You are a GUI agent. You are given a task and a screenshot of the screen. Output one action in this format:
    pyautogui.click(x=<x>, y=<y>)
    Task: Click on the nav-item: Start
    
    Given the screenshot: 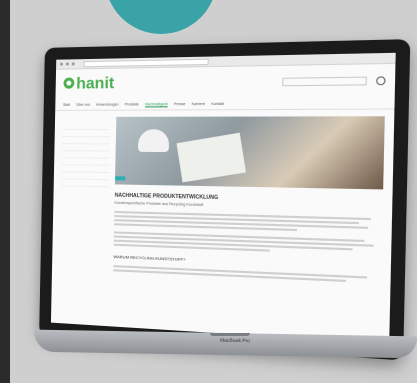 What is the action you would take?
    pyautogui.click(x=66, y=105)
    